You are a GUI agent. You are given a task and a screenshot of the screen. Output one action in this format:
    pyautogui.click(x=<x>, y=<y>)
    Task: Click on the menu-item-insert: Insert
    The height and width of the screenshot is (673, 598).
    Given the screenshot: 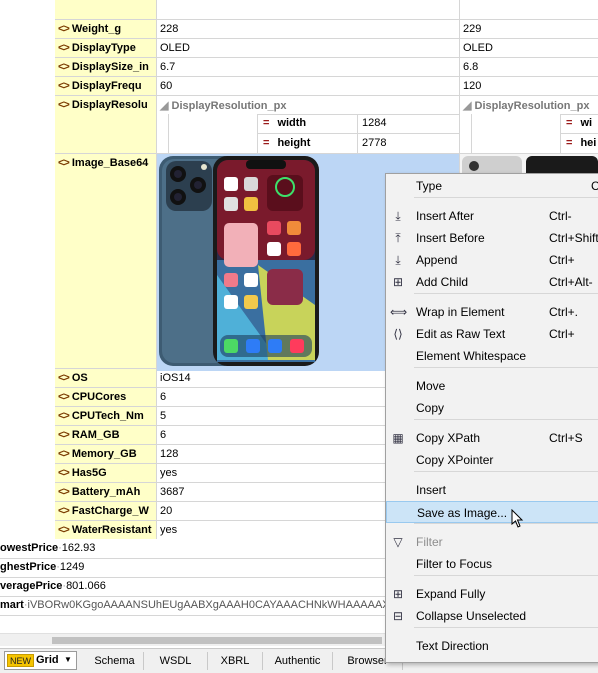 What is the action you would take?
    pyautogui.click(x=492, y=490)
    